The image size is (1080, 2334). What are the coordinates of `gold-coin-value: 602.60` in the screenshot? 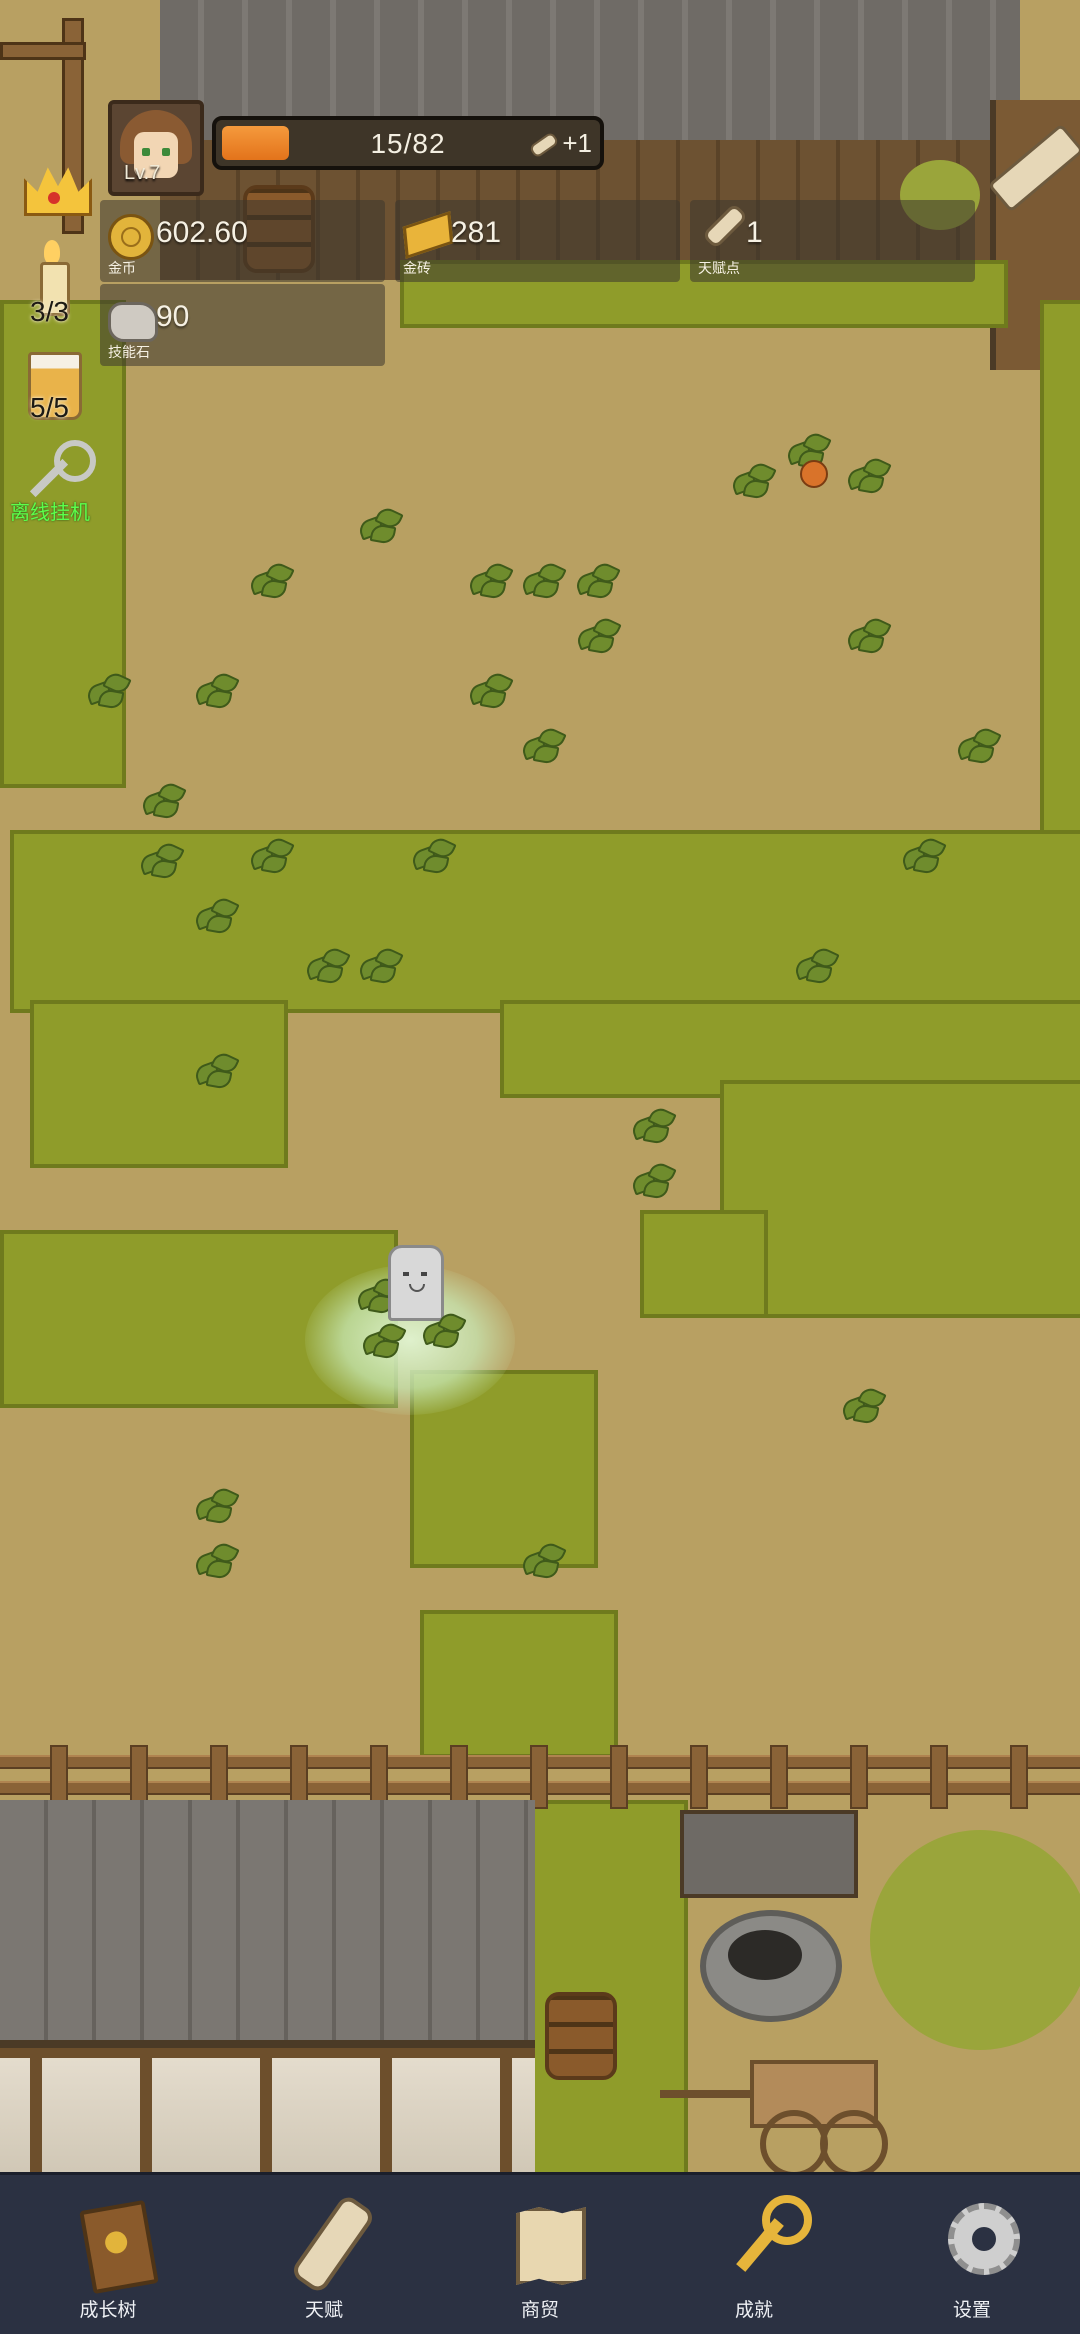 It's located at (202, 232).